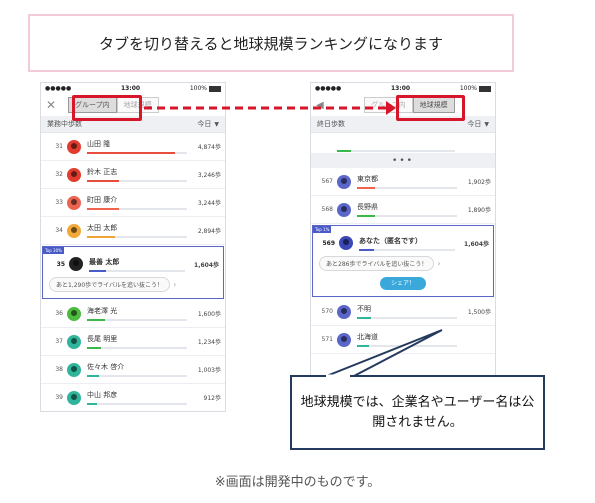 The height and width of the screenshot is (503, 595). What do you see at coordinates (297, 482) in the screenshot?
I see `footer-note: ※画面は開発中のものです。` at bounding box center [297, 482].